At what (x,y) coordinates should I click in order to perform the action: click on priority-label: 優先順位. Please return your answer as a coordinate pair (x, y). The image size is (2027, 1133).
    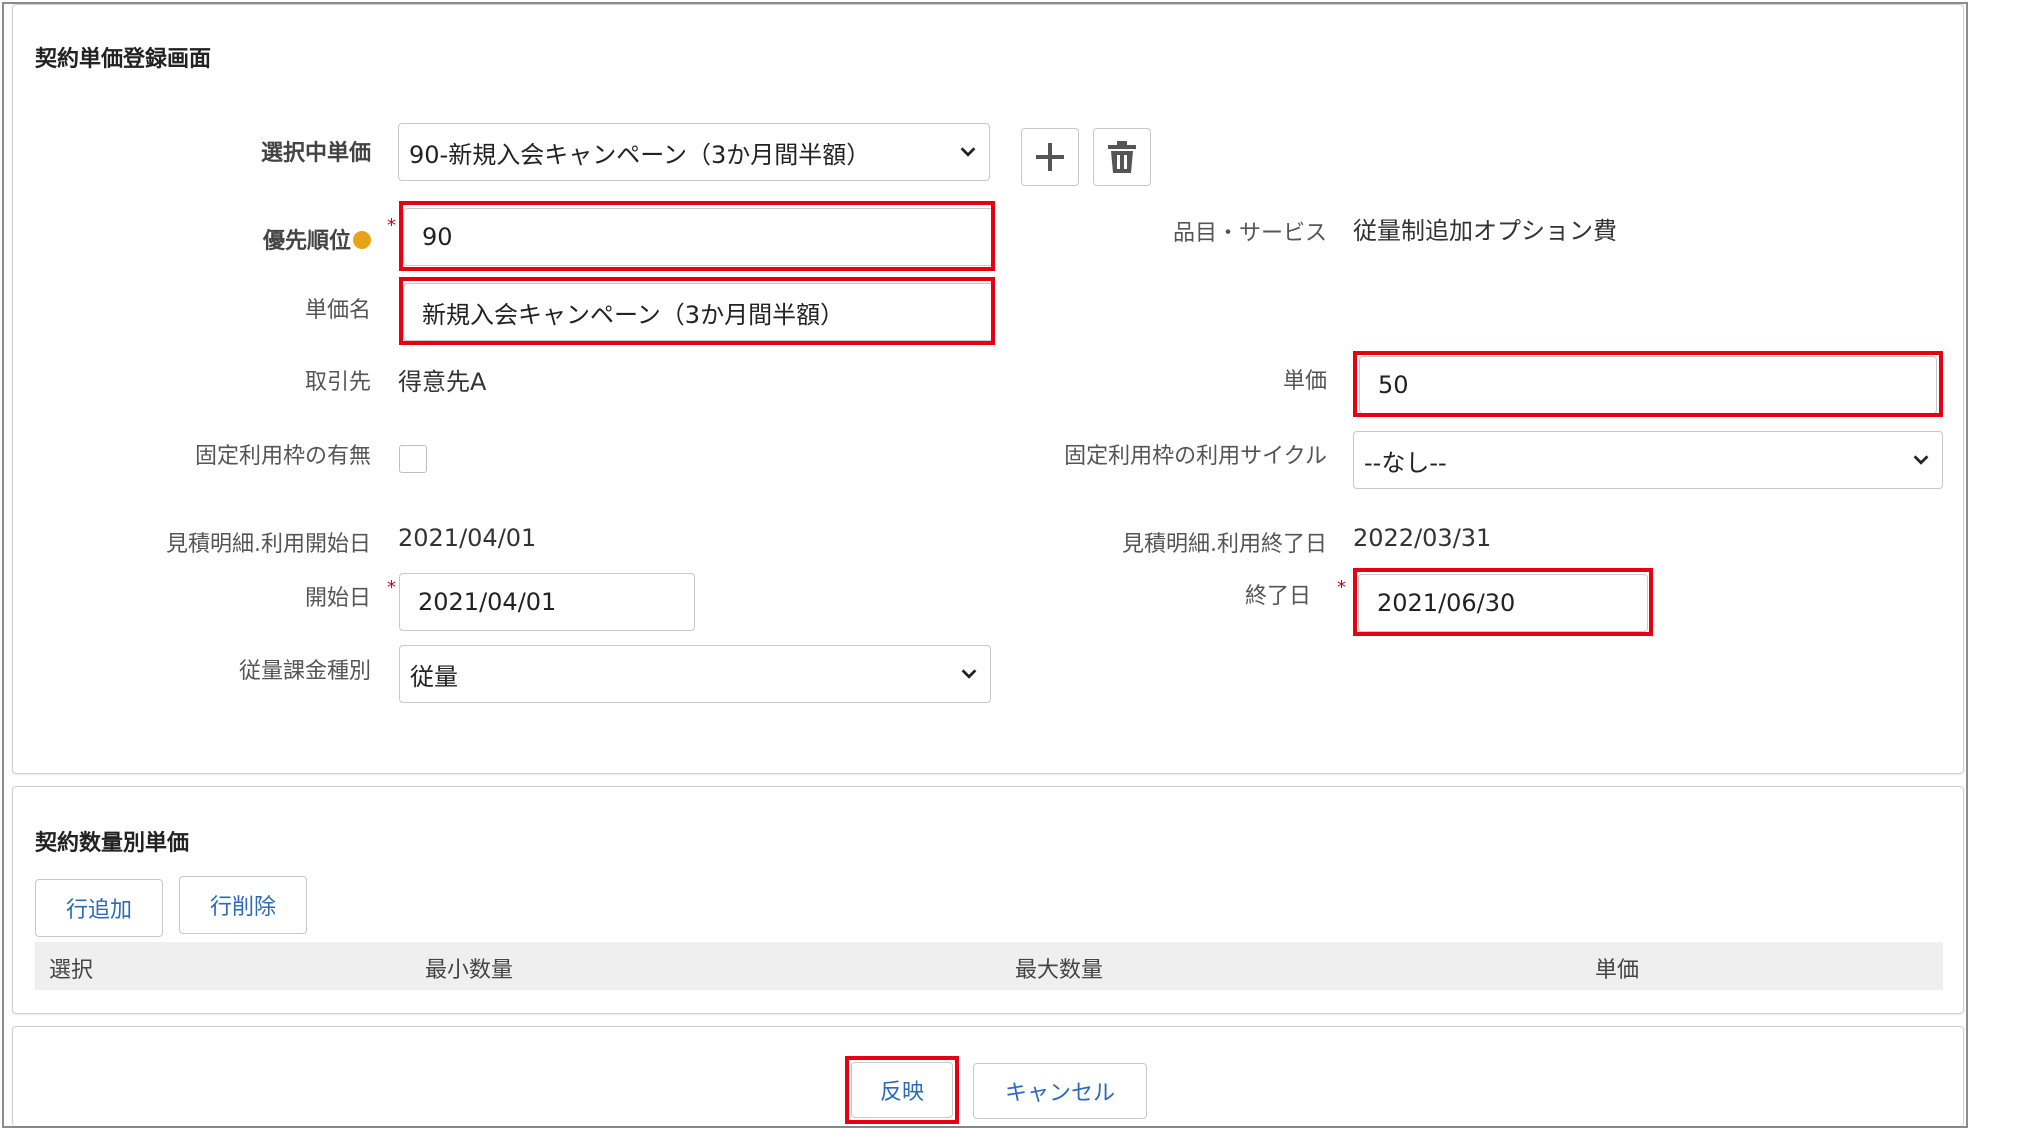
    Looking at the image, I should click on (317, 239).